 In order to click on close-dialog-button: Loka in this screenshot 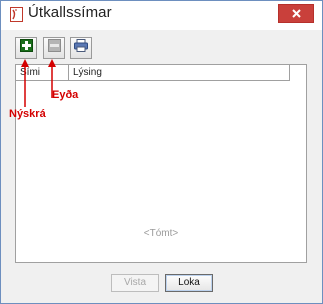, I will do `click(189, 283)`.